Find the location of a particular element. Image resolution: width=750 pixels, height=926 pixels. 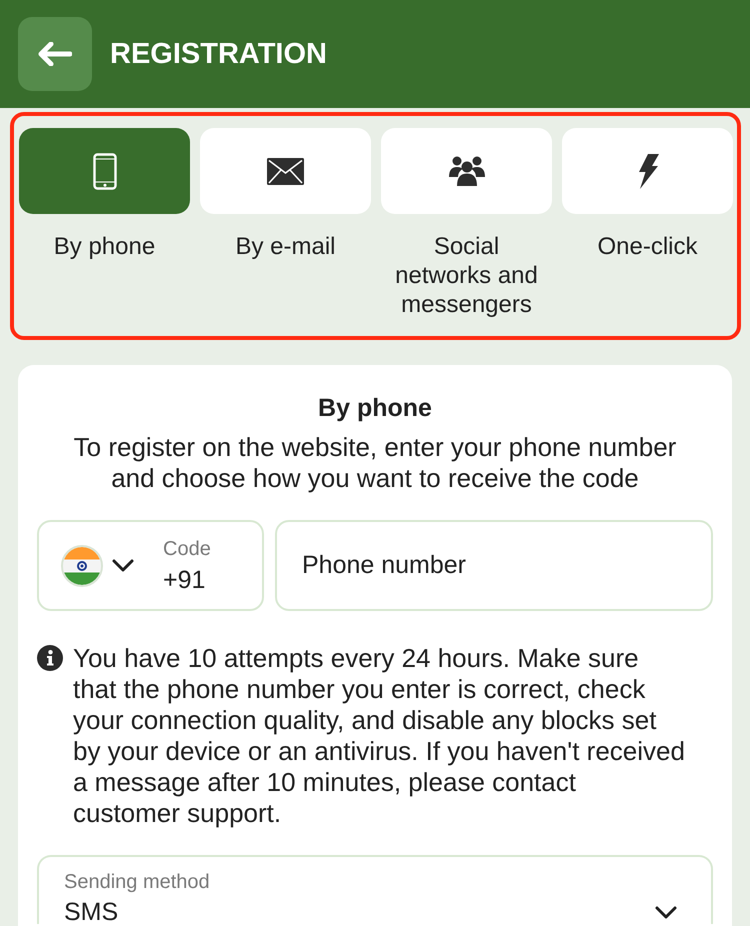

form-title: By phone is located at coordinates (375, 408).